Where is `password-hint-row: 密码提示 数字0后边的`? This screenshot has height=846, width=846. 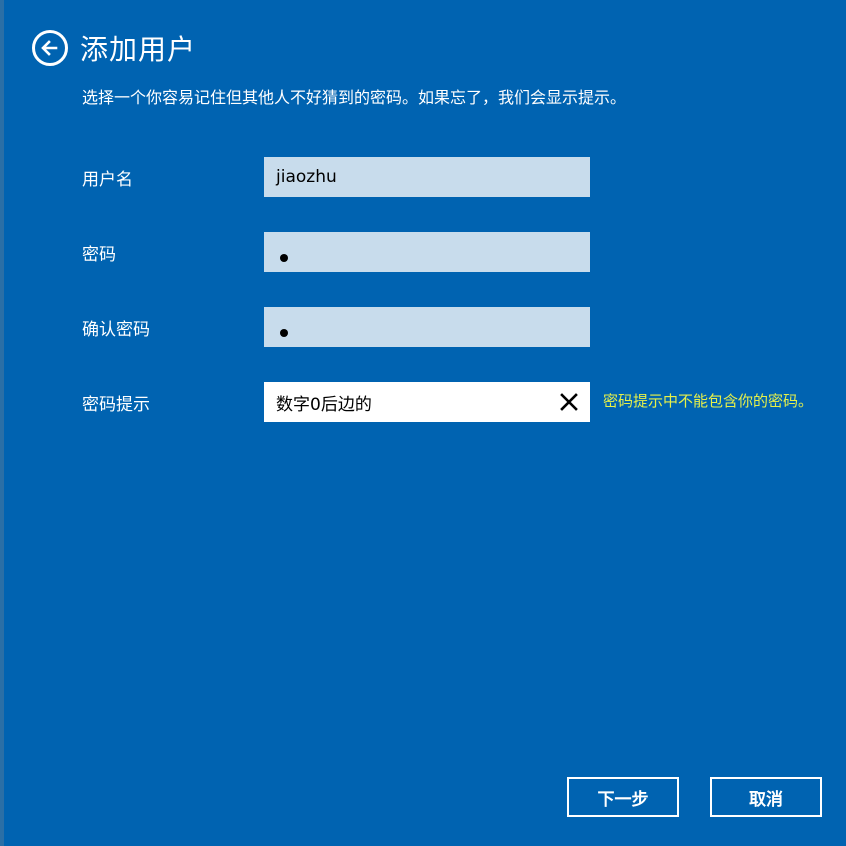
password-hint-row: 密码提示 数字0后边的 is located at coordinates (336, 402).